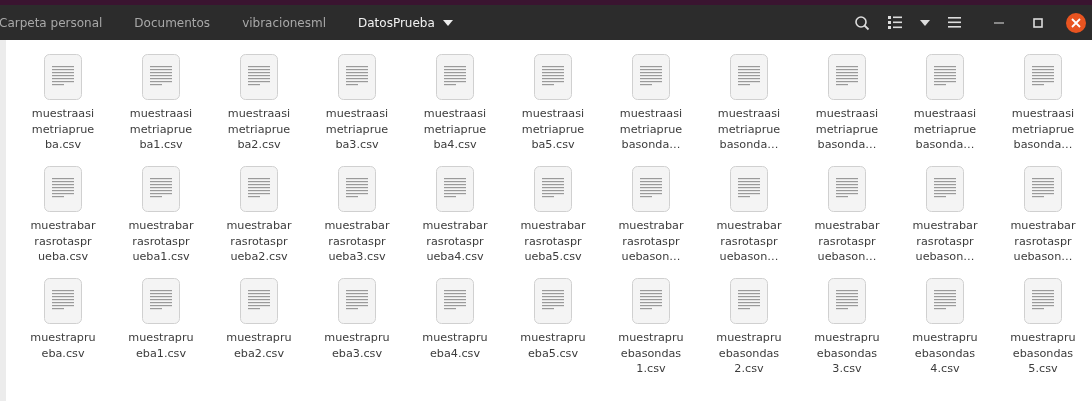  Describe the element at coordinates (553, 241) in the screenshot. I see `file-name: muestrabar rasrotaspr ueba5.csv` at that location.